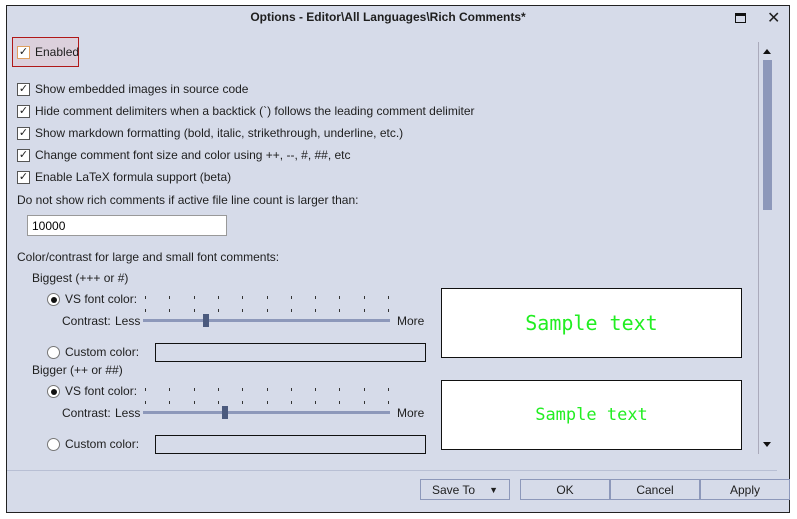 The width and height of the screenshot is (797, 519). I want to click on footer-divider, so click(392, 470).